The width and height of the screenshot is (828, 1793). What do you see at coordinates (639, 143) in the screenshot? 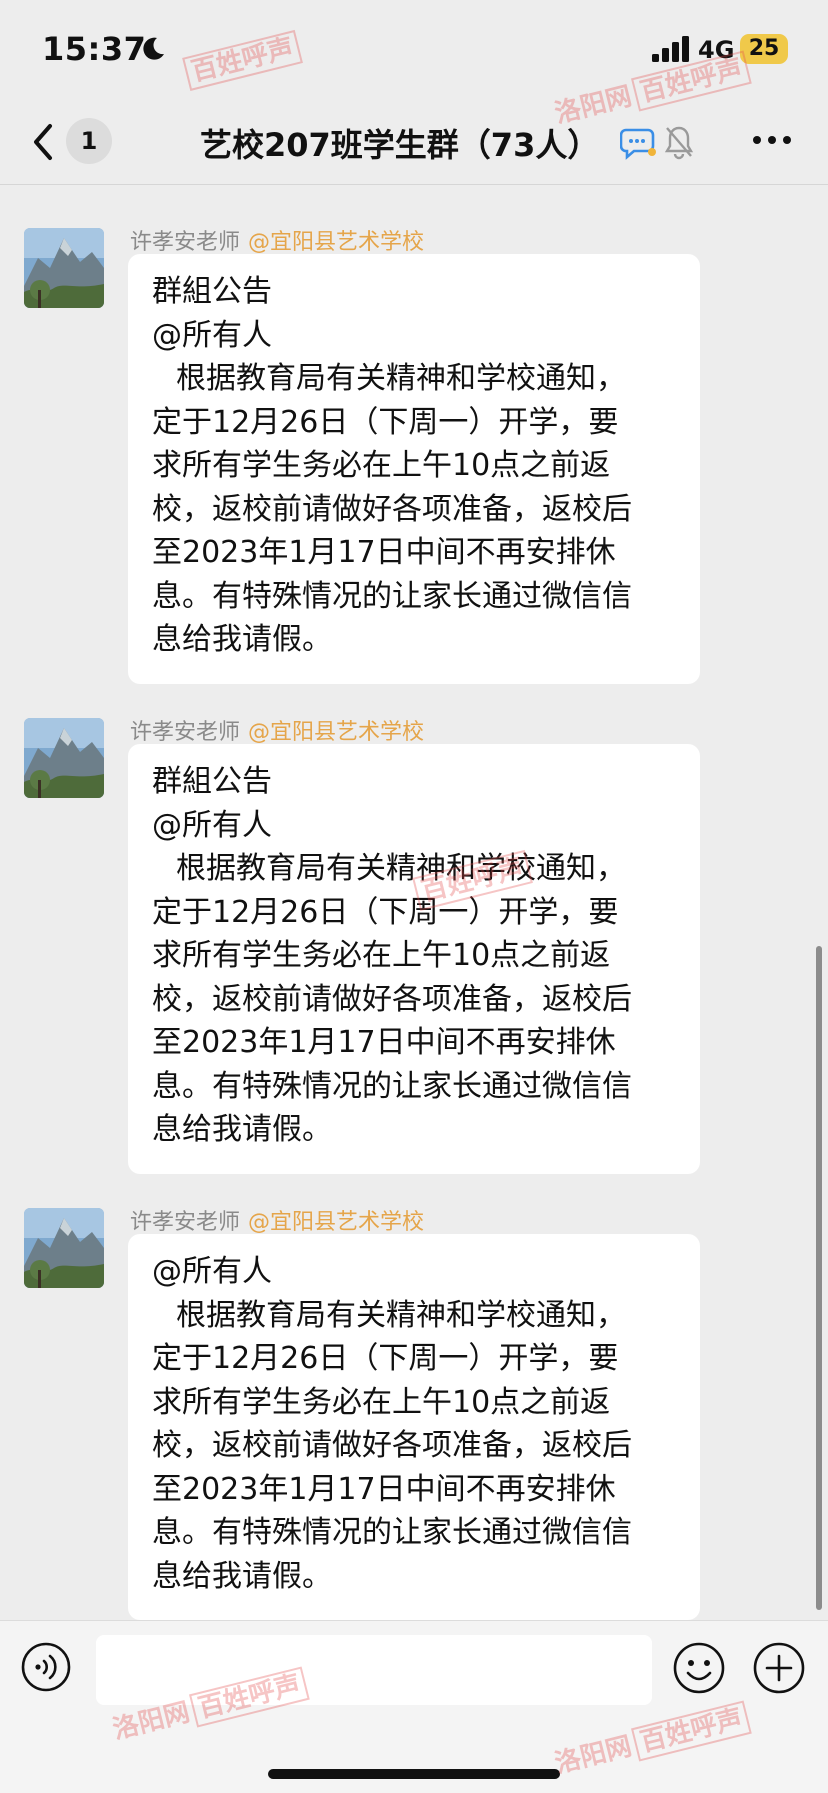
I see `chat-status-icon` at bounding box center [639, 143].